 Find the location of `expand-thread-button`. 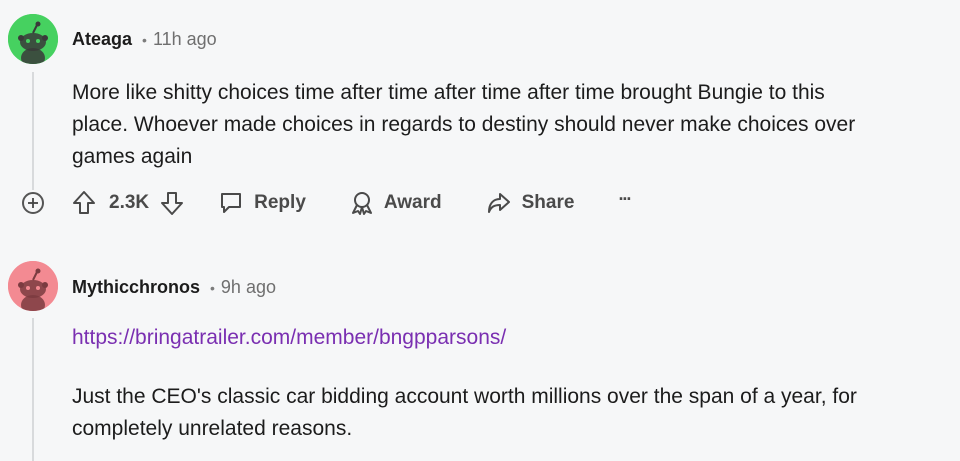

expand-thread-button is located at coordinates (33, 203).